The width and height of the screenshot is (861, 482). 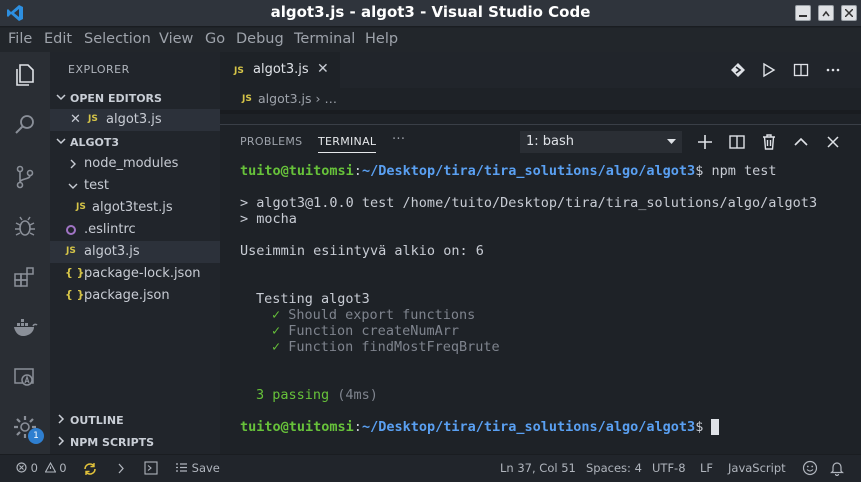 What do you see at coordinates (25, 277) in the screenshot?
I see `extensions-activity` at bounding box center [25, 277].